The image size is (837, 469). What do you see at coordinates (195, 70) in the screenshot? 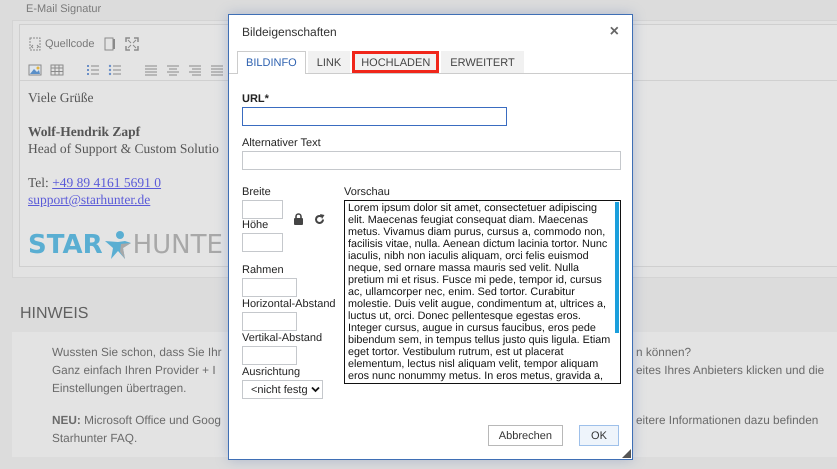
I see `align-right-icon` at bounding box center [195, 70].